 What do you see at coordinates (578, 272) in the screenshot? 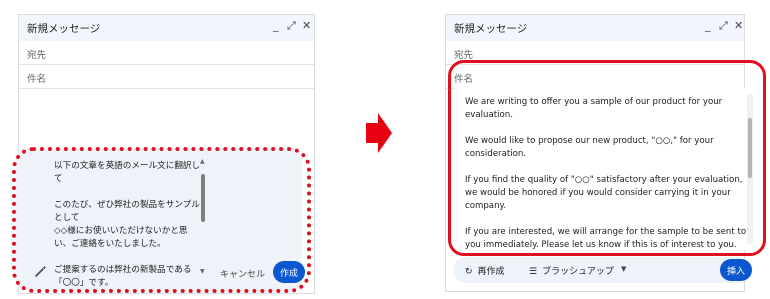
I see `brushup-label: ブラッシュアップ` at bounding box center [578, 272].